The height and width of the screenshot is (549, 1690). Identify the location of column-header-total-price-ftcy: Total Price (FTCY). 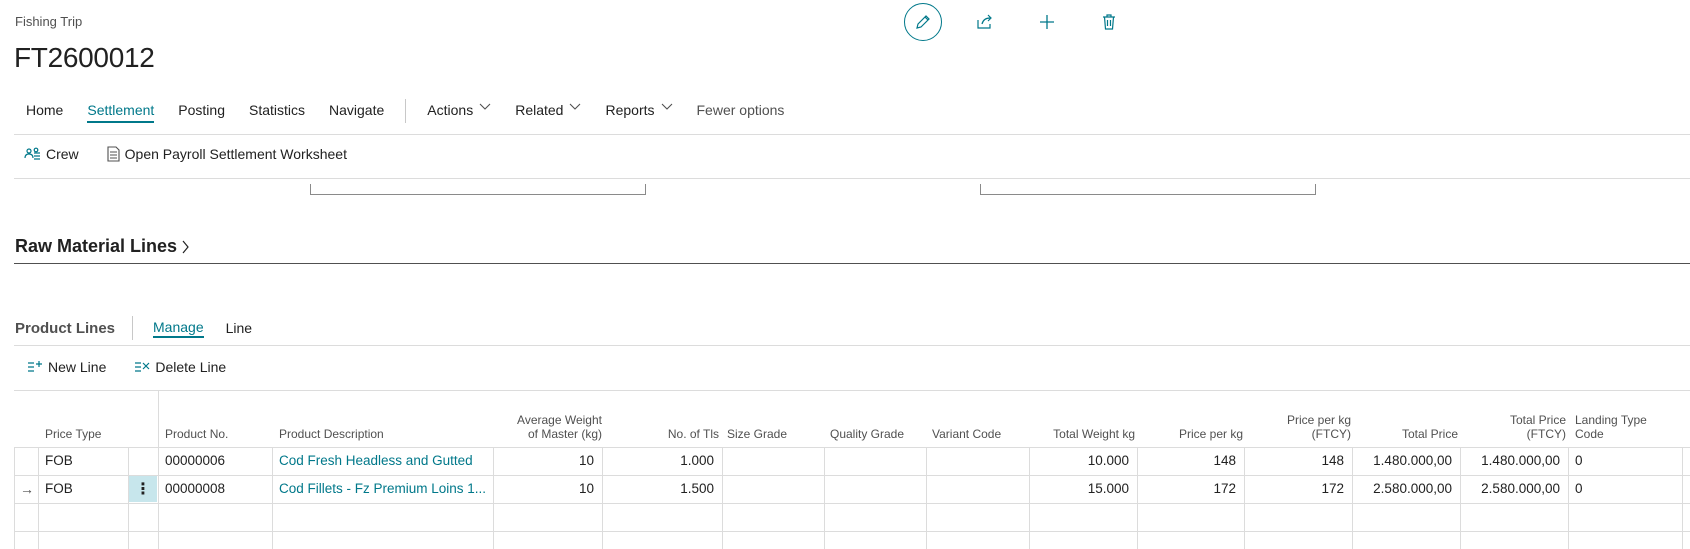
(1516, 418).